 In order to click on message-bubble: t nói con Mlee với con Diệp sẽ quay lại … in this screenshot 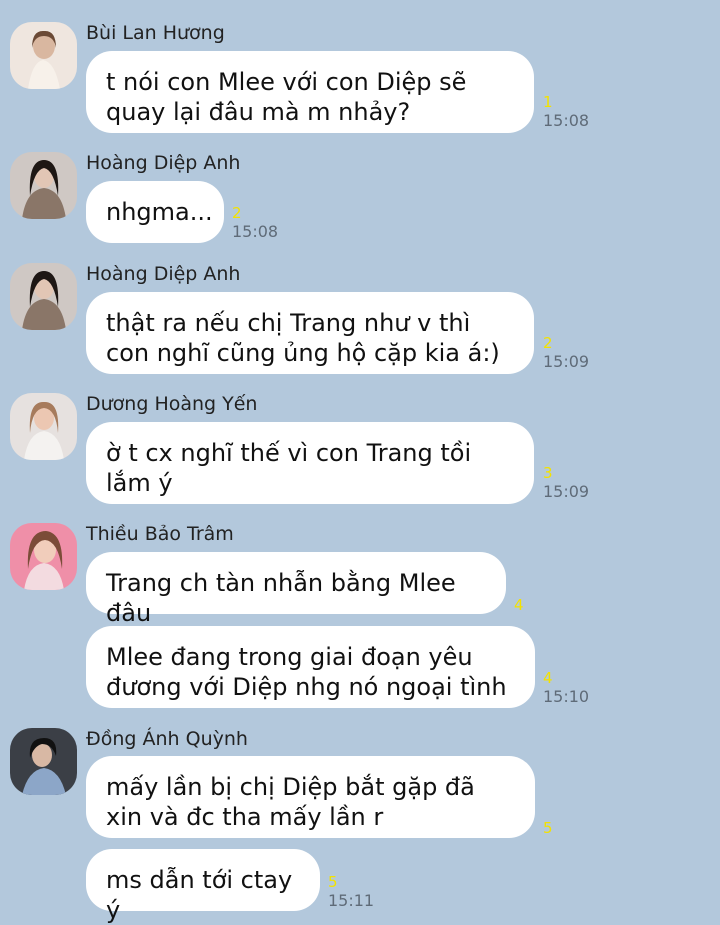, I will do `click(310, 92)`.